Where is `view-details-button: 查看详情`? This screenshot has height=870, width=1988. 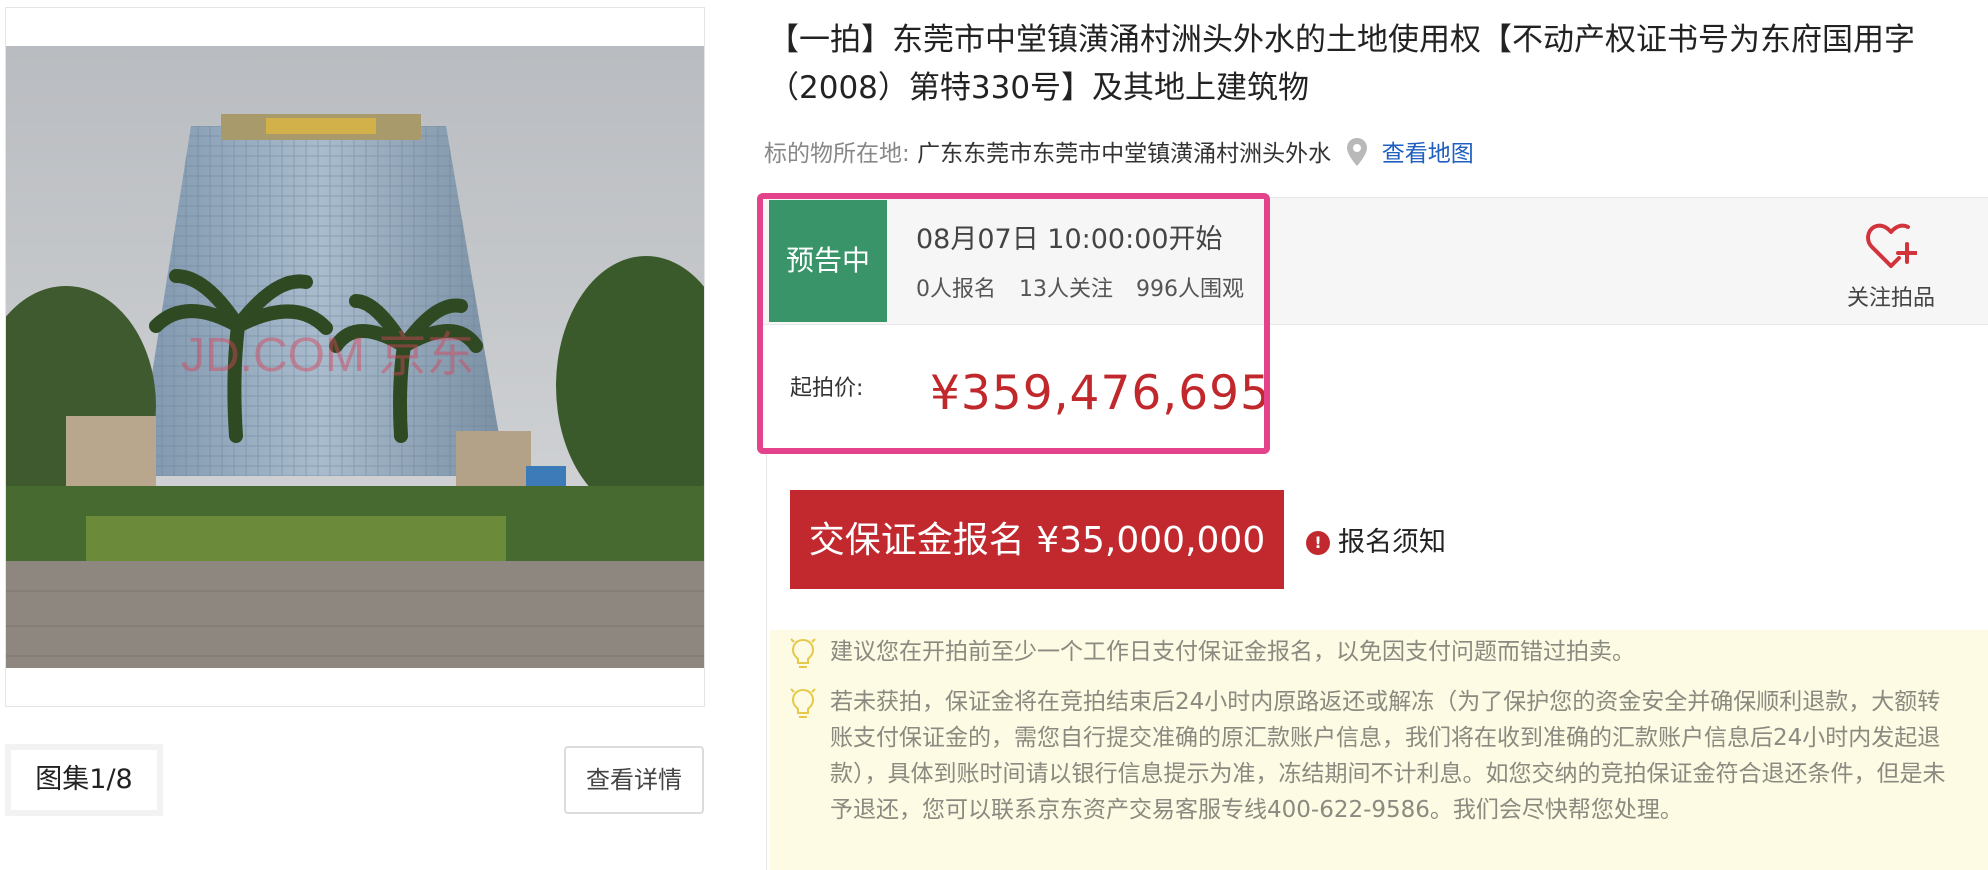
view-details-button: 查看详情 is located at coordinates (634, 780).